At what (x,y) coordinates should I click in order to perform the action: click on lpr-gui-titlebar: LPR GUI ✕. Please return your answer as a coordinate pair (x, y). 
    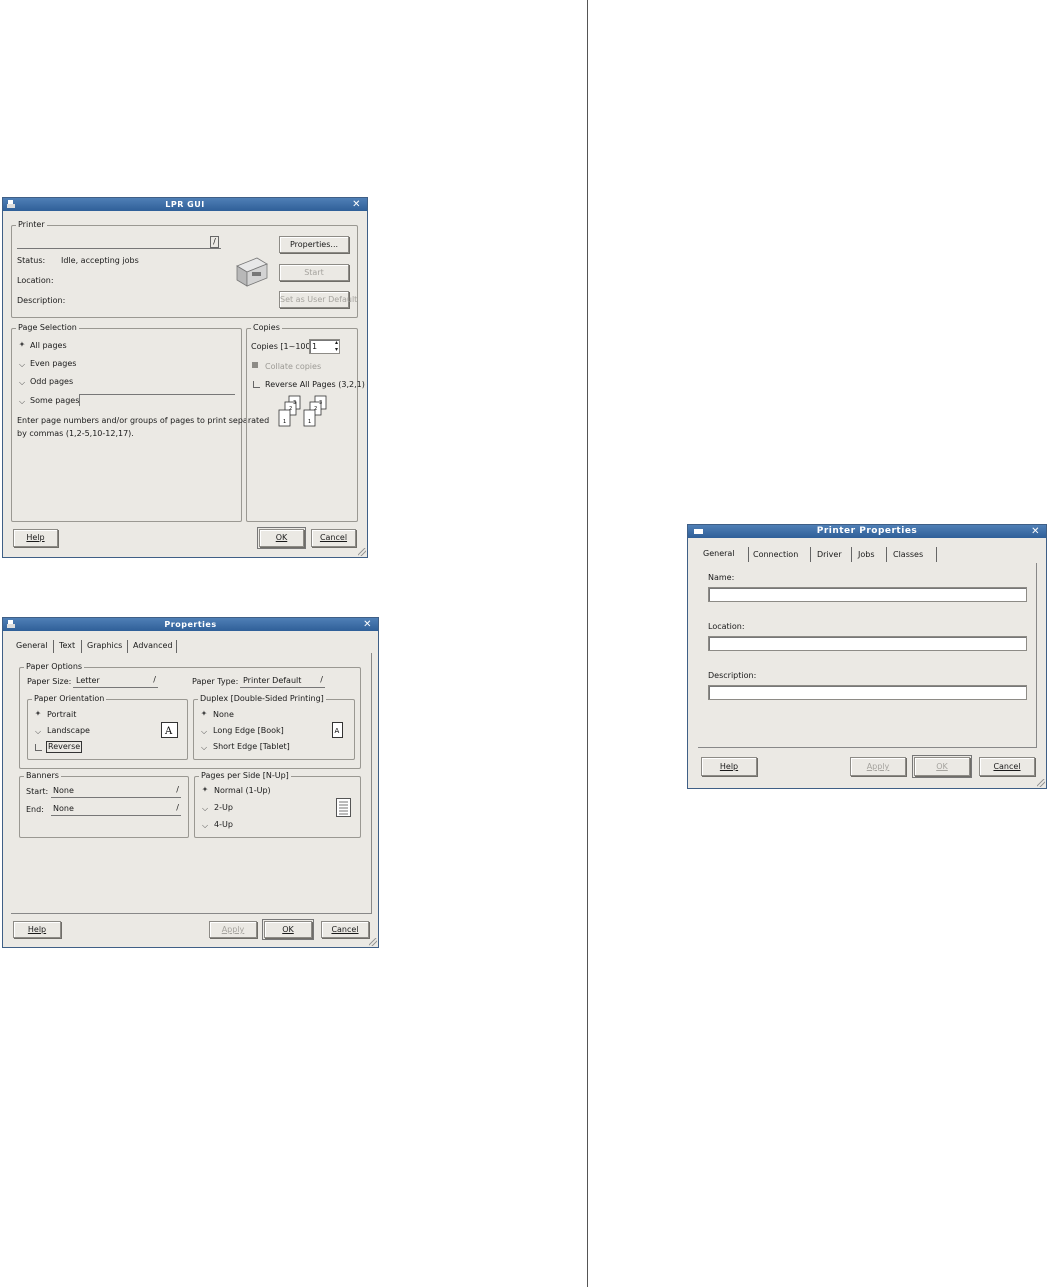
    Looking at the image, I should click on (185, 204).